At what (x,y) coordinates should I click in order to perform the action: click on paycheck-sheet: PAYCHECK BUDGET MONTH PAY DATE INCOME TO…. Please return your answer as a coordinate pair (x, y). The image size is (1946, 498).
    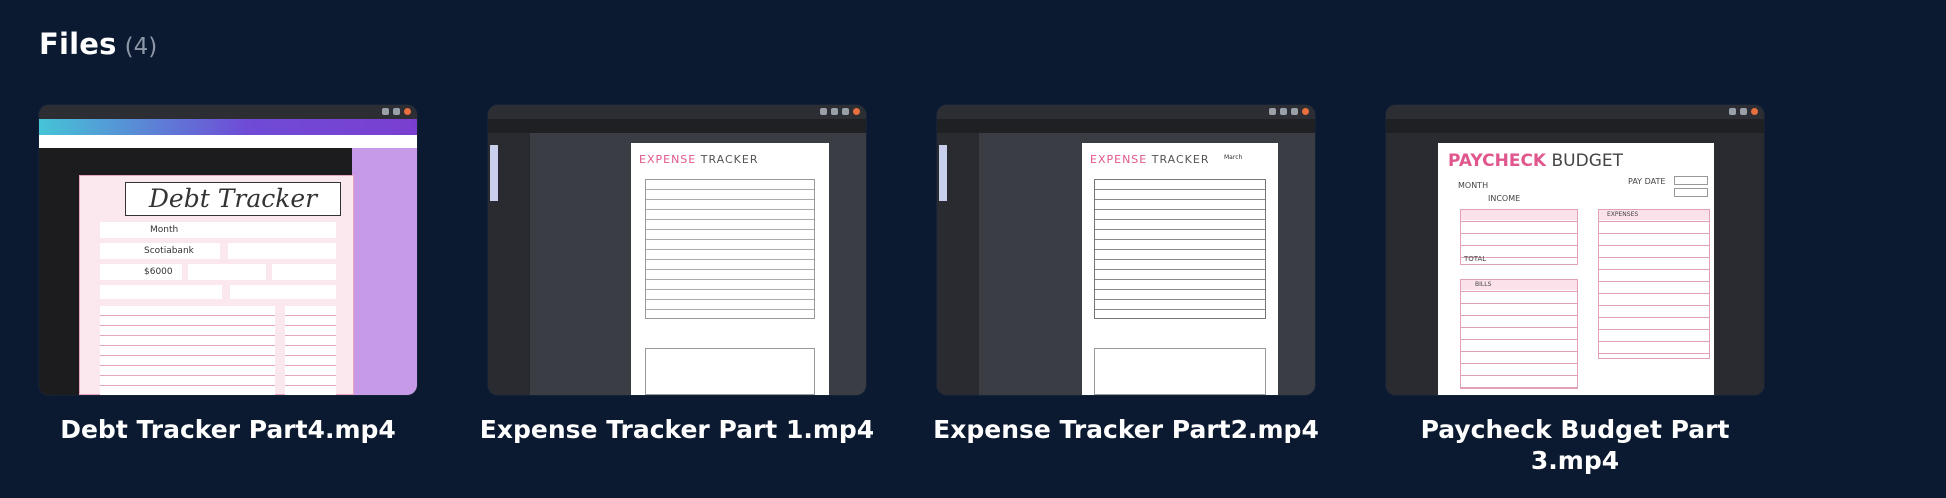
    Looking at the image, I should click on (1576, 269).